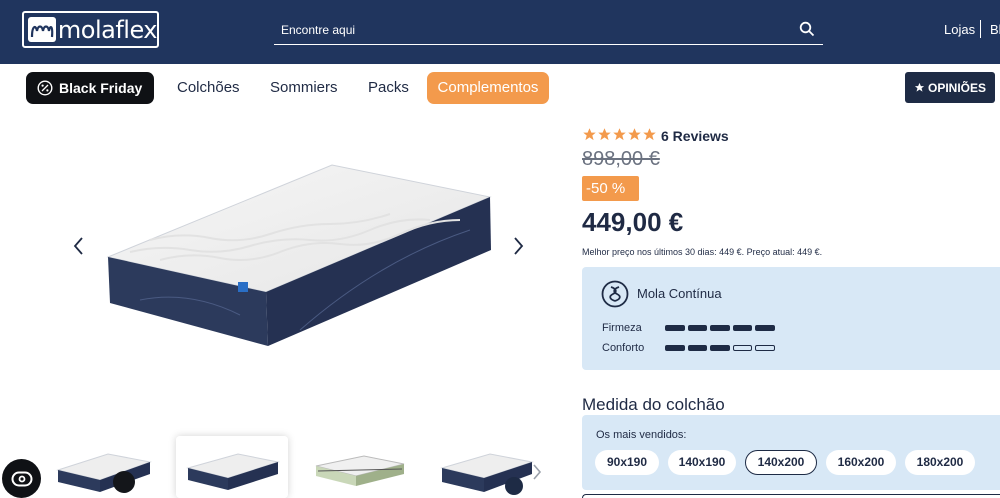 The width and height of the screenshot is (1000, 498). Describe the element at coordinates (622, 328) in the screenshot. I see `firmness-label: Firmeza` at that location.